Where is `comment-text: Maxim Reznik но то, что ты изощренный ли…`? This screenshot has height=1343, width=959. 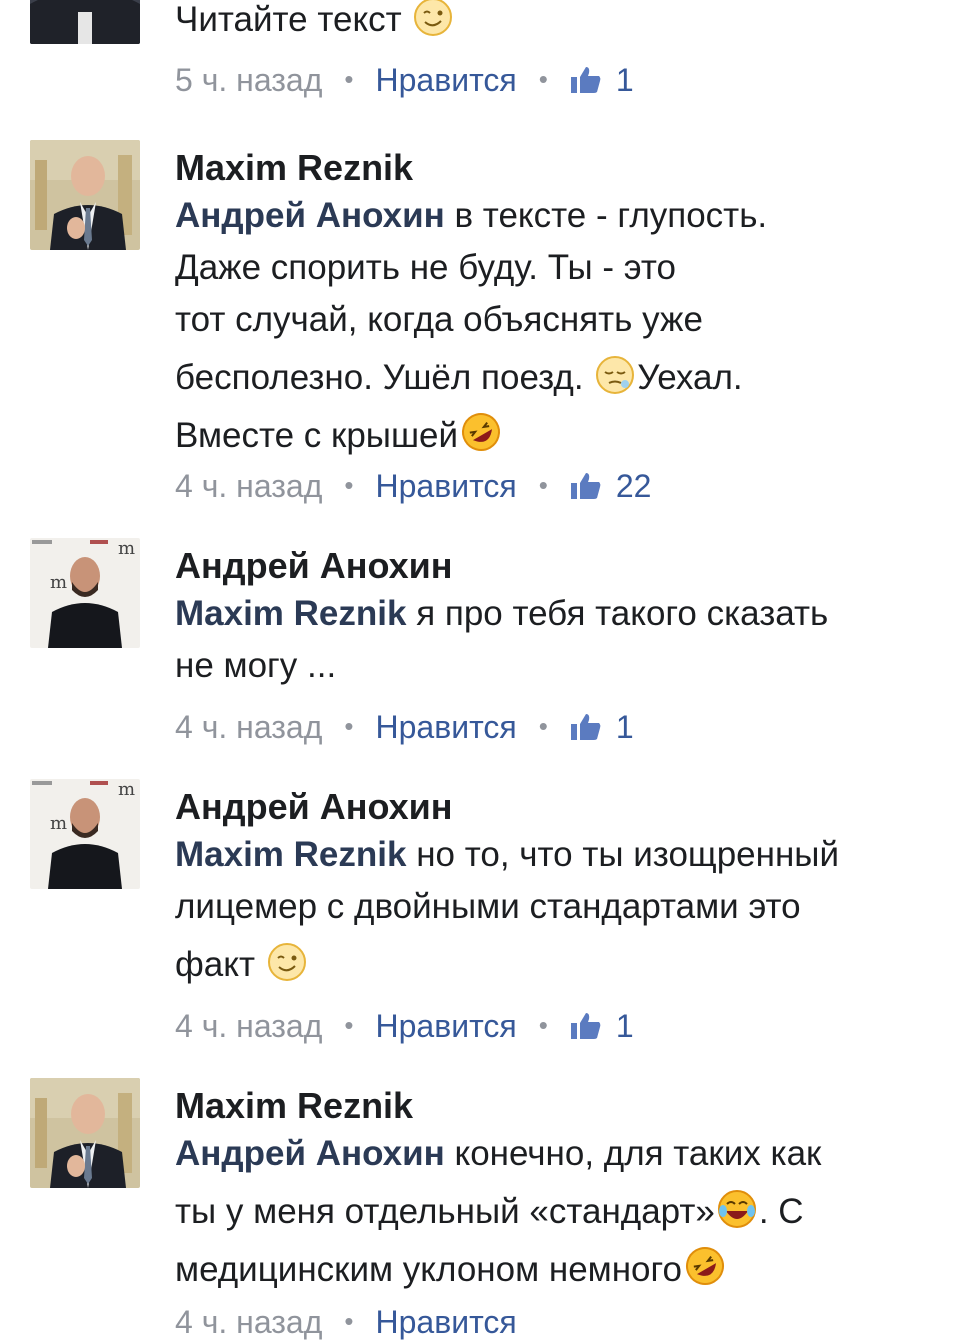
comment-text: Maxim Reznik но то, что ты изощренный ли… is located at coordinates (547, 913).